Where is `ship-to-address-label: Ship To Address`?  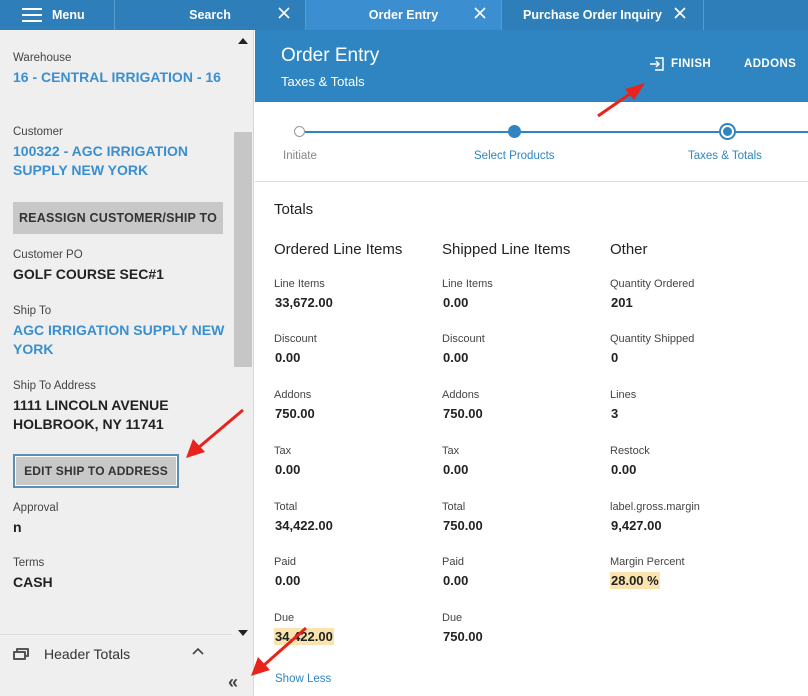
ship-to-address-label: Ship To Address is located at coordinates (54, 386).